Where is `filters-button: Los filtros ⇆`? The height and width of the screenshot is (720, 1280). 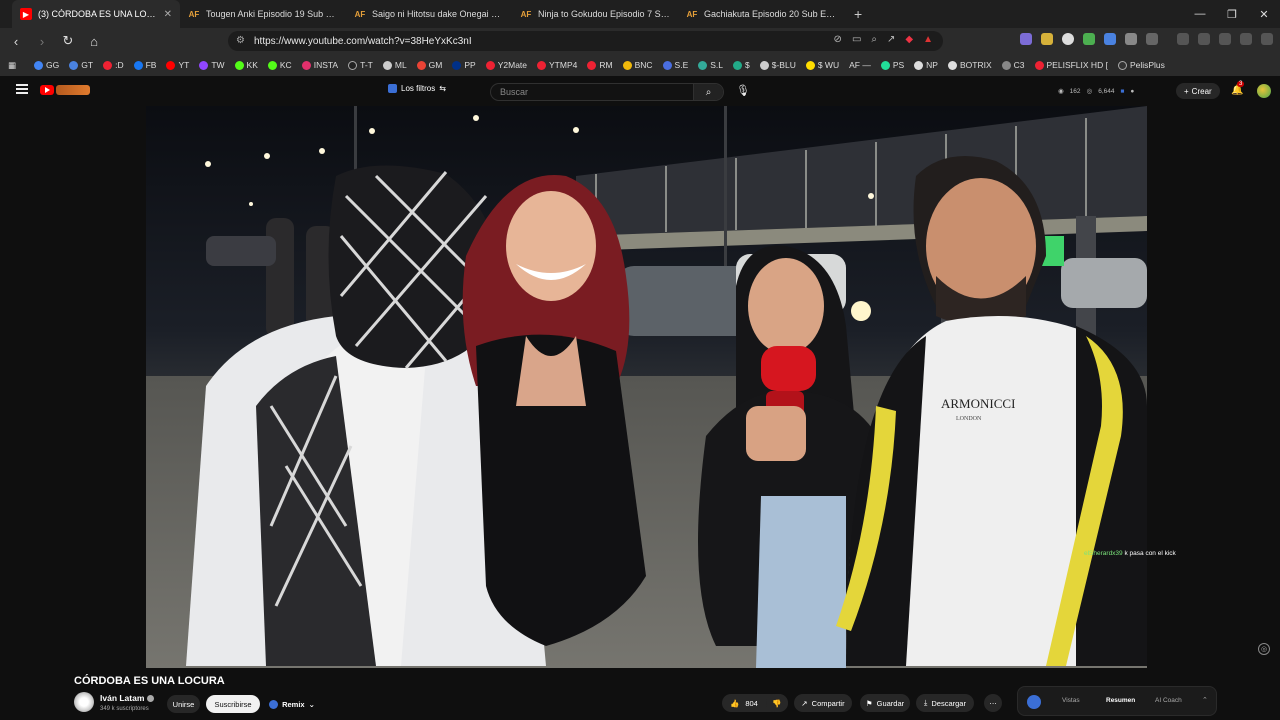
filters-button: Los filtros ⇆ is located at coordinates (417, 88).